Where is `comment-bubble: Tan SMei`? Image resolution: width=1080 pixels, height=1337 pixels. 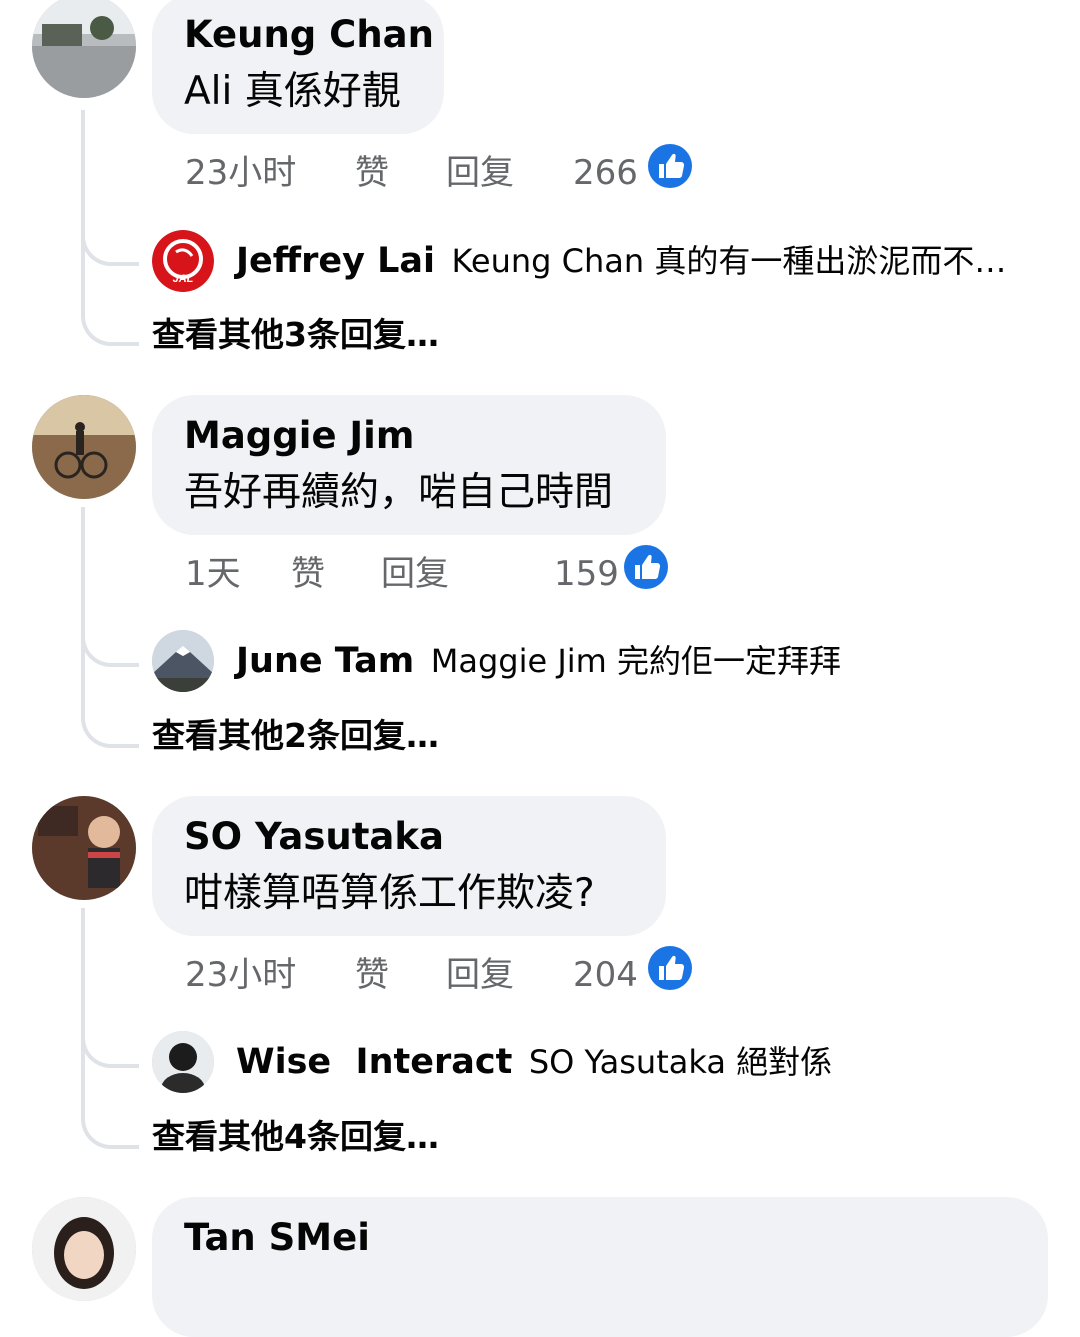
comment-bubble: Tan SMei is located at coordinates (600, 1267).